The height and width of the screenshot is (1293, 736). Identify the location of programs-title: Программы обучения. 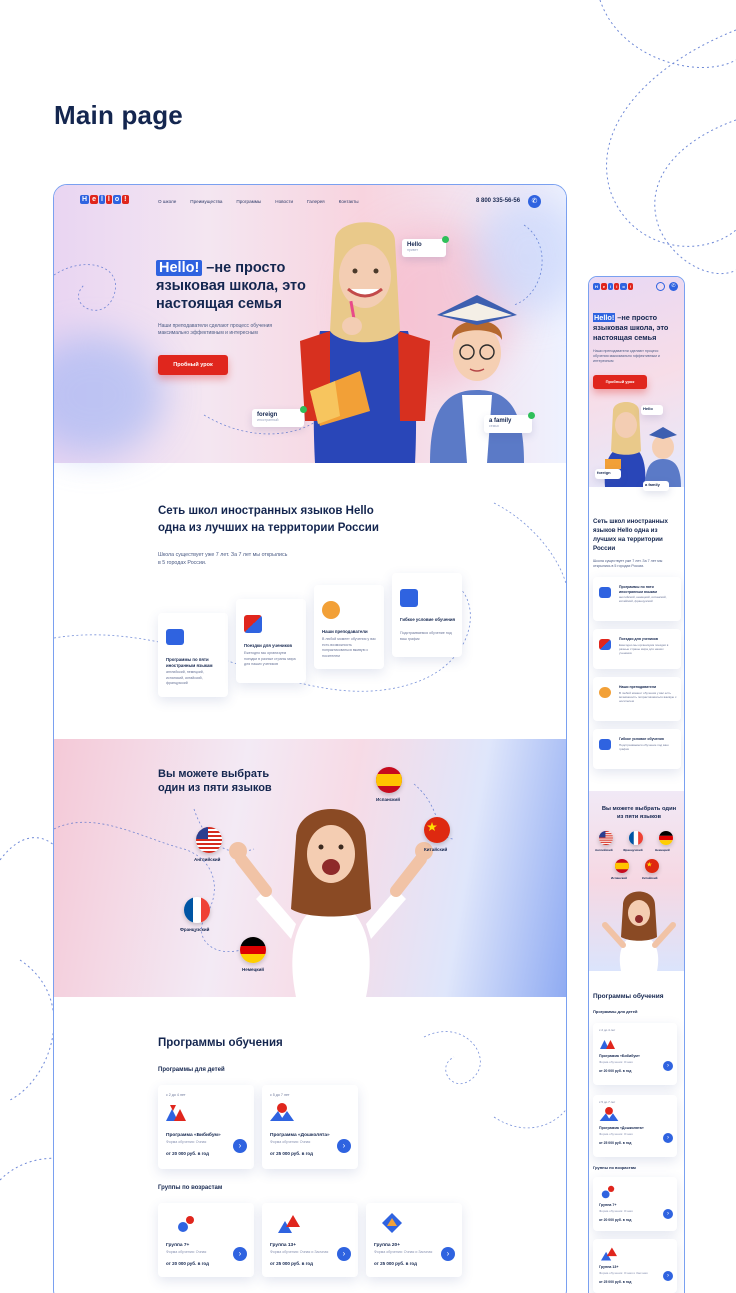
(220, 1043).